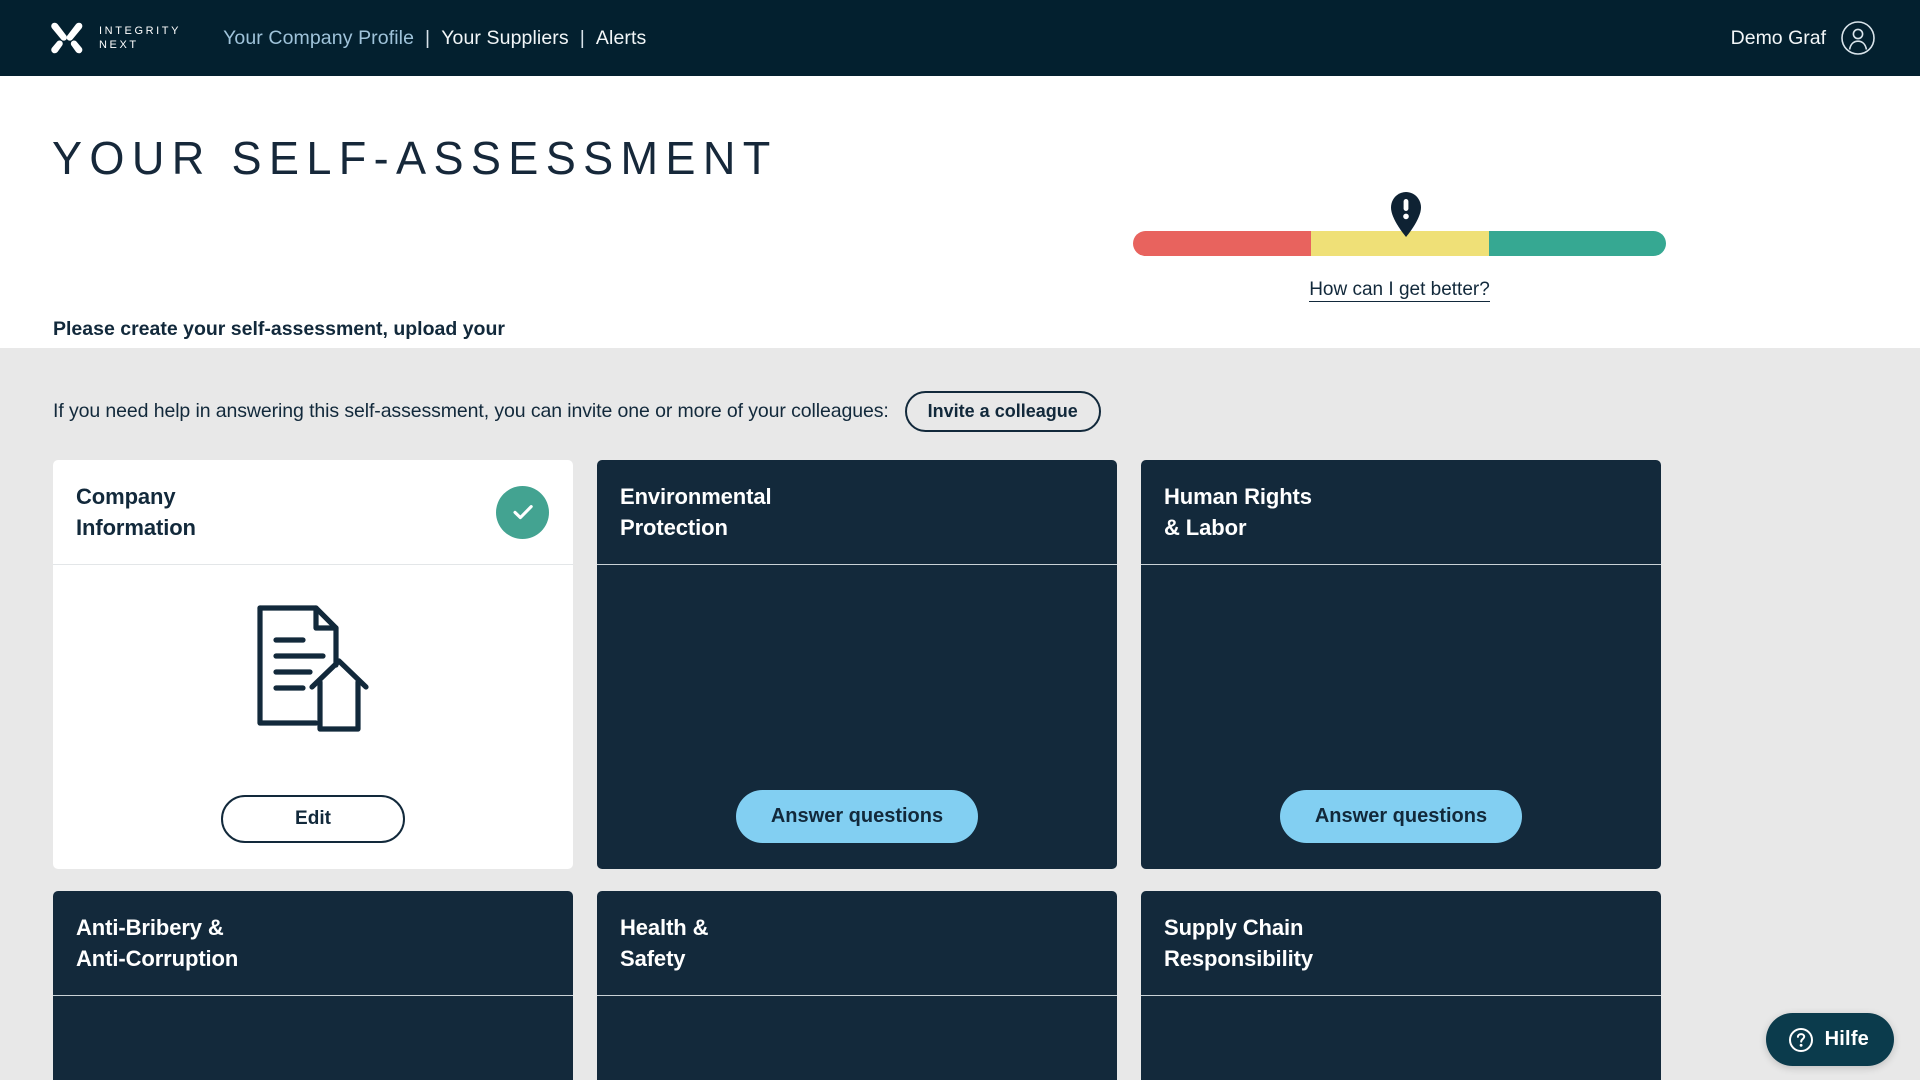 Image resolution: width=1920 pixels, height=1080 pixels. What do you see at coordinates (313, 668) in the screenshot?
I see `document-house-icon` at bounding box center [313, 668].